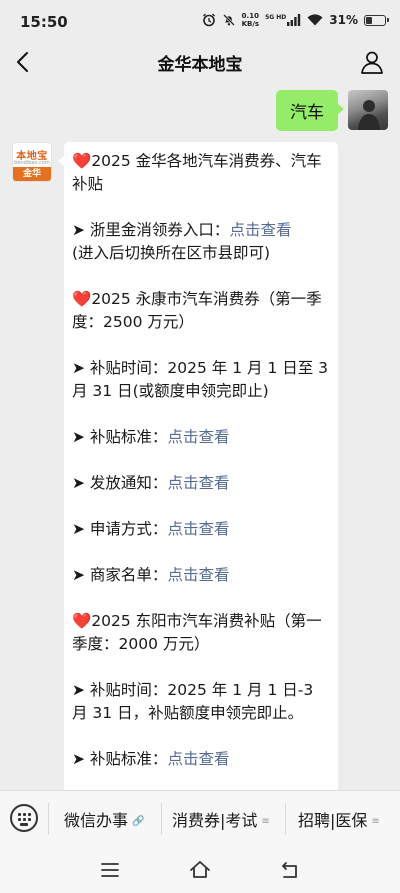 The height and width of the screenshot is (893, 400). What do you see at coordinates (290, 870) in the screenshot?
I see `return-icon` at bounding box center [290, 870].